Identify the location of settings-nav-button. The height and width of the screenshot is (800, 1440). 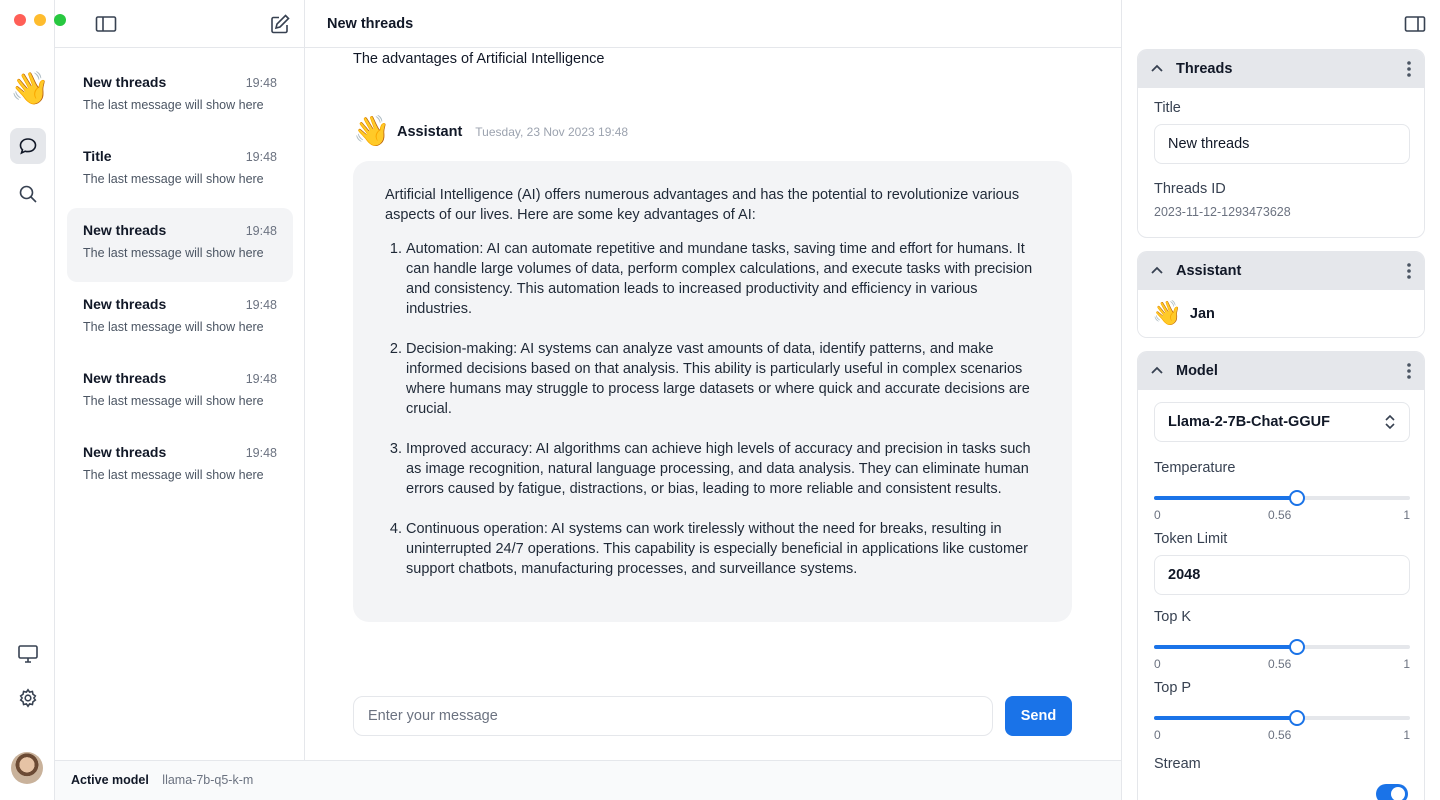
(28, 698).